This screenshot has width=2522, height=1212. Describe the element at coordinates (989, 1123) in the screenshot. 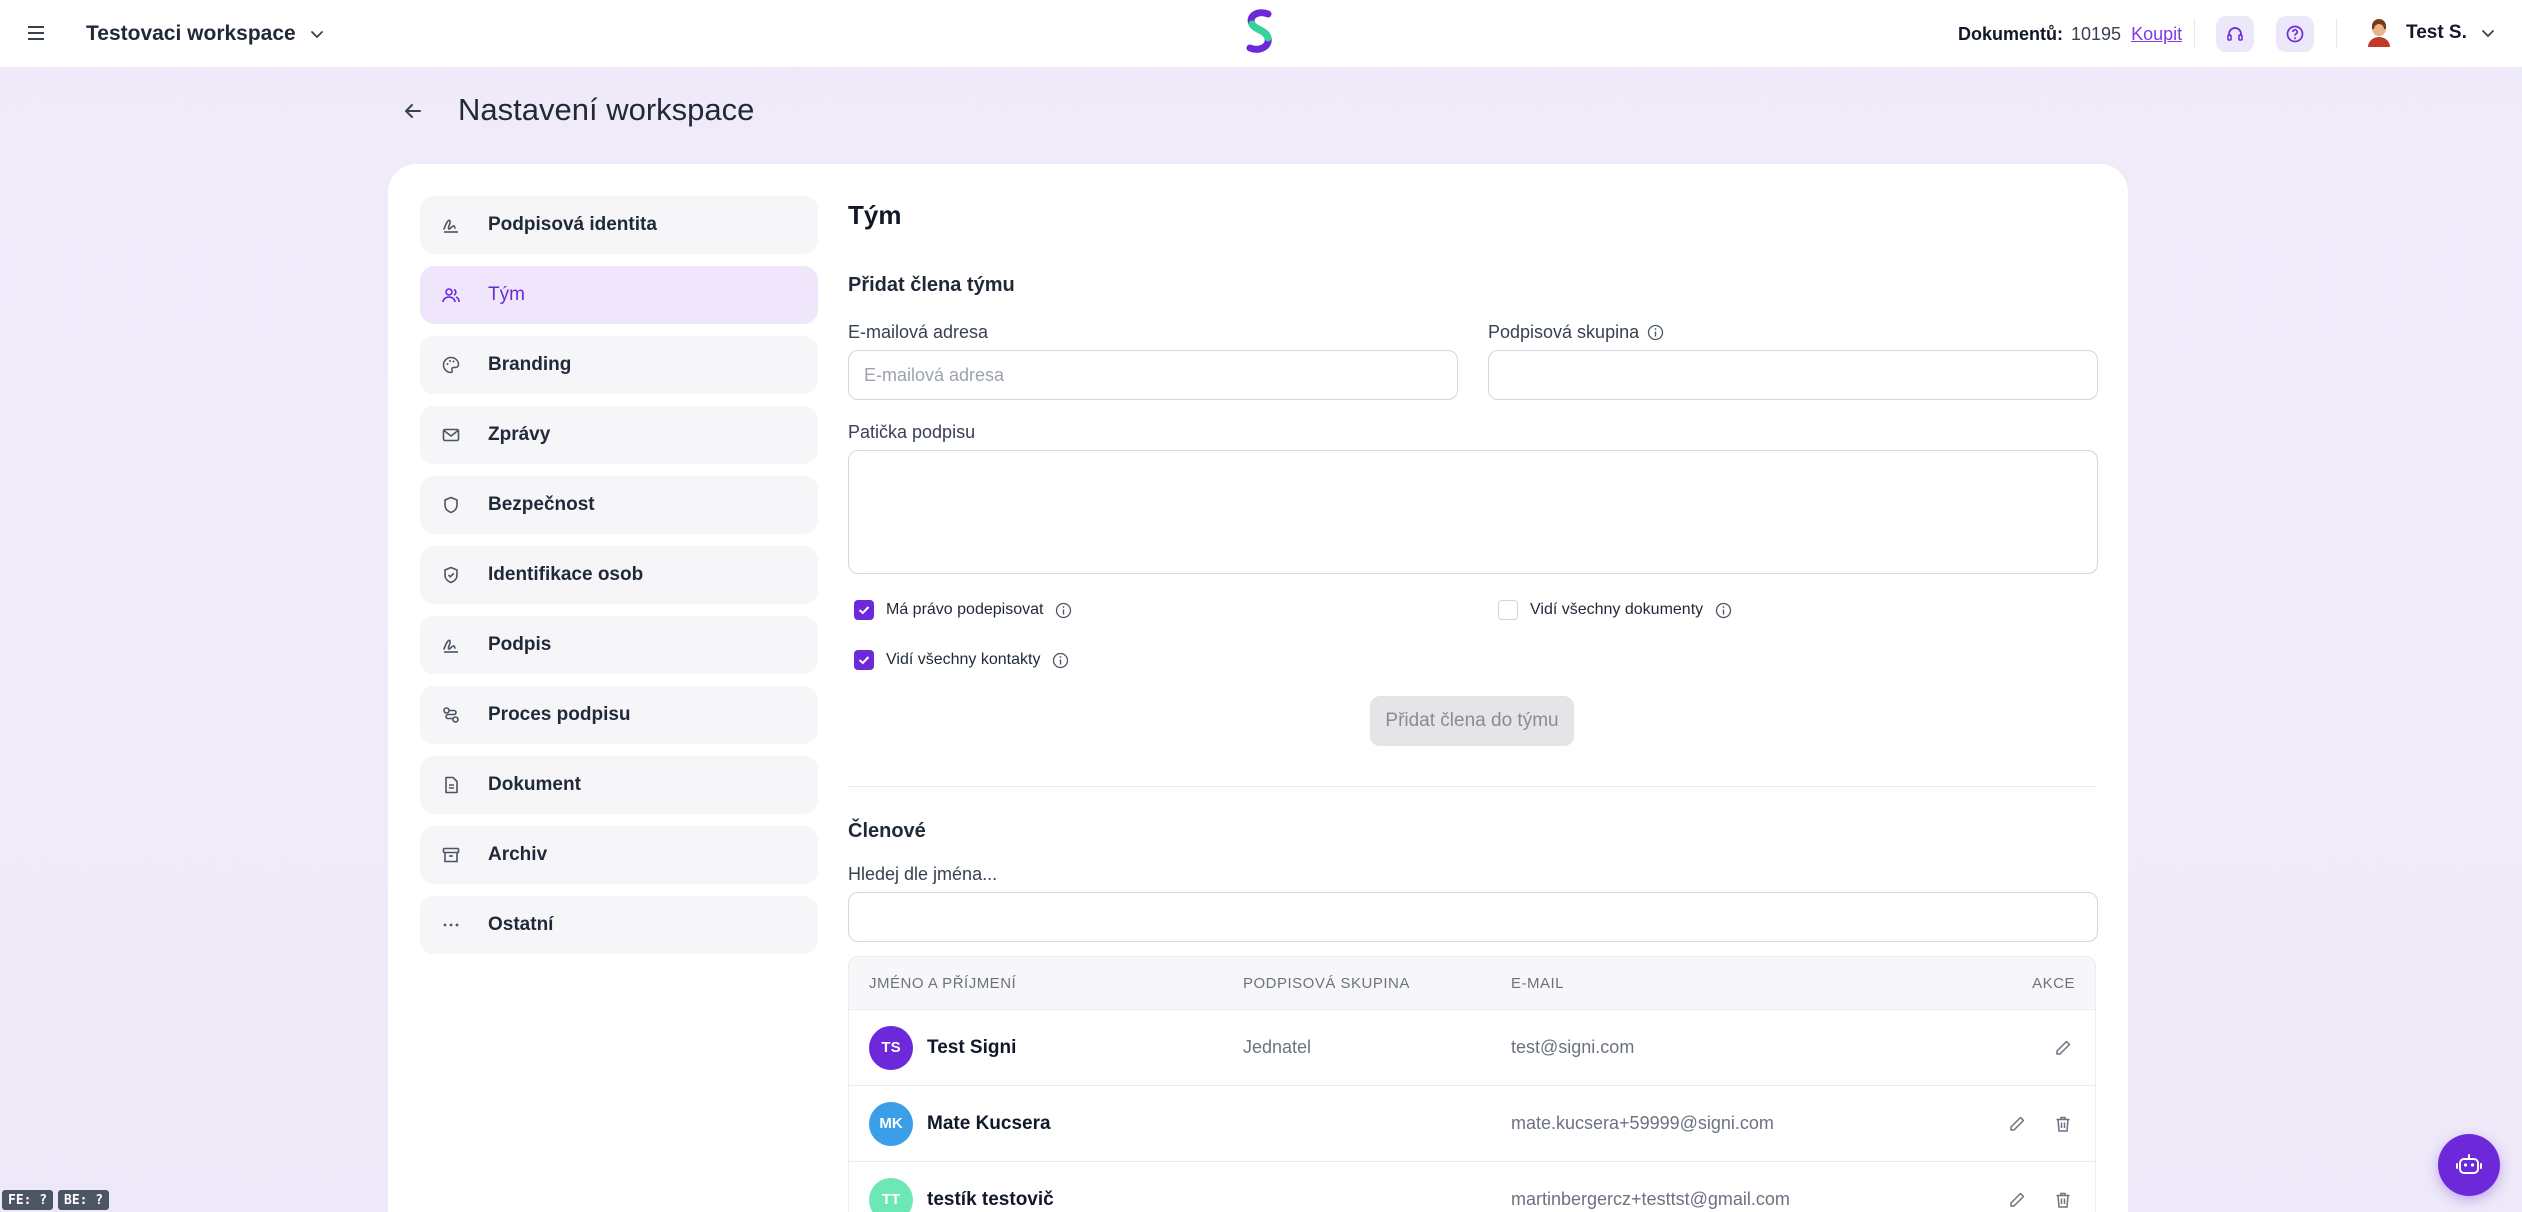

I see `member-name: Mate Kucsera` at that location.